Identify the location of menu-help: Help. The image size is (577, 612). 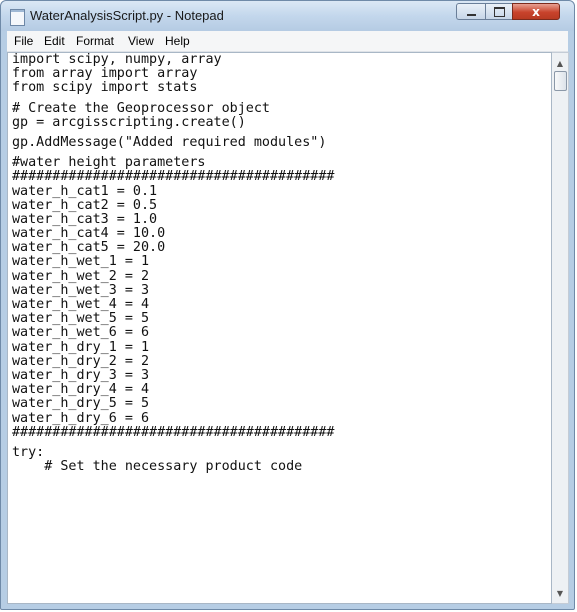
(177, 41).